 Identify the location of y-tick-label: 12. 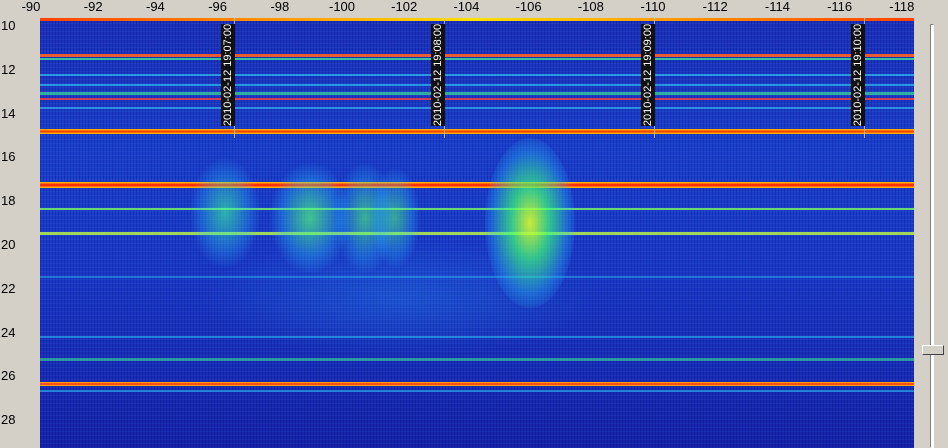
(8, 69).